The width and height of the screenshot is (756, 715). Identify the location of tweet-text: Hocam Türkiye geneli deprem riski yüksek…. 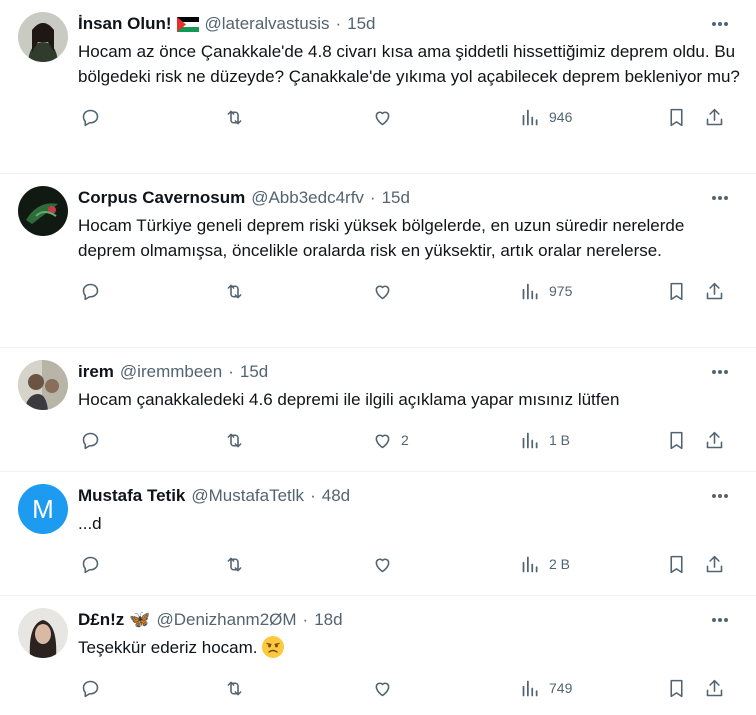
(384, 238).